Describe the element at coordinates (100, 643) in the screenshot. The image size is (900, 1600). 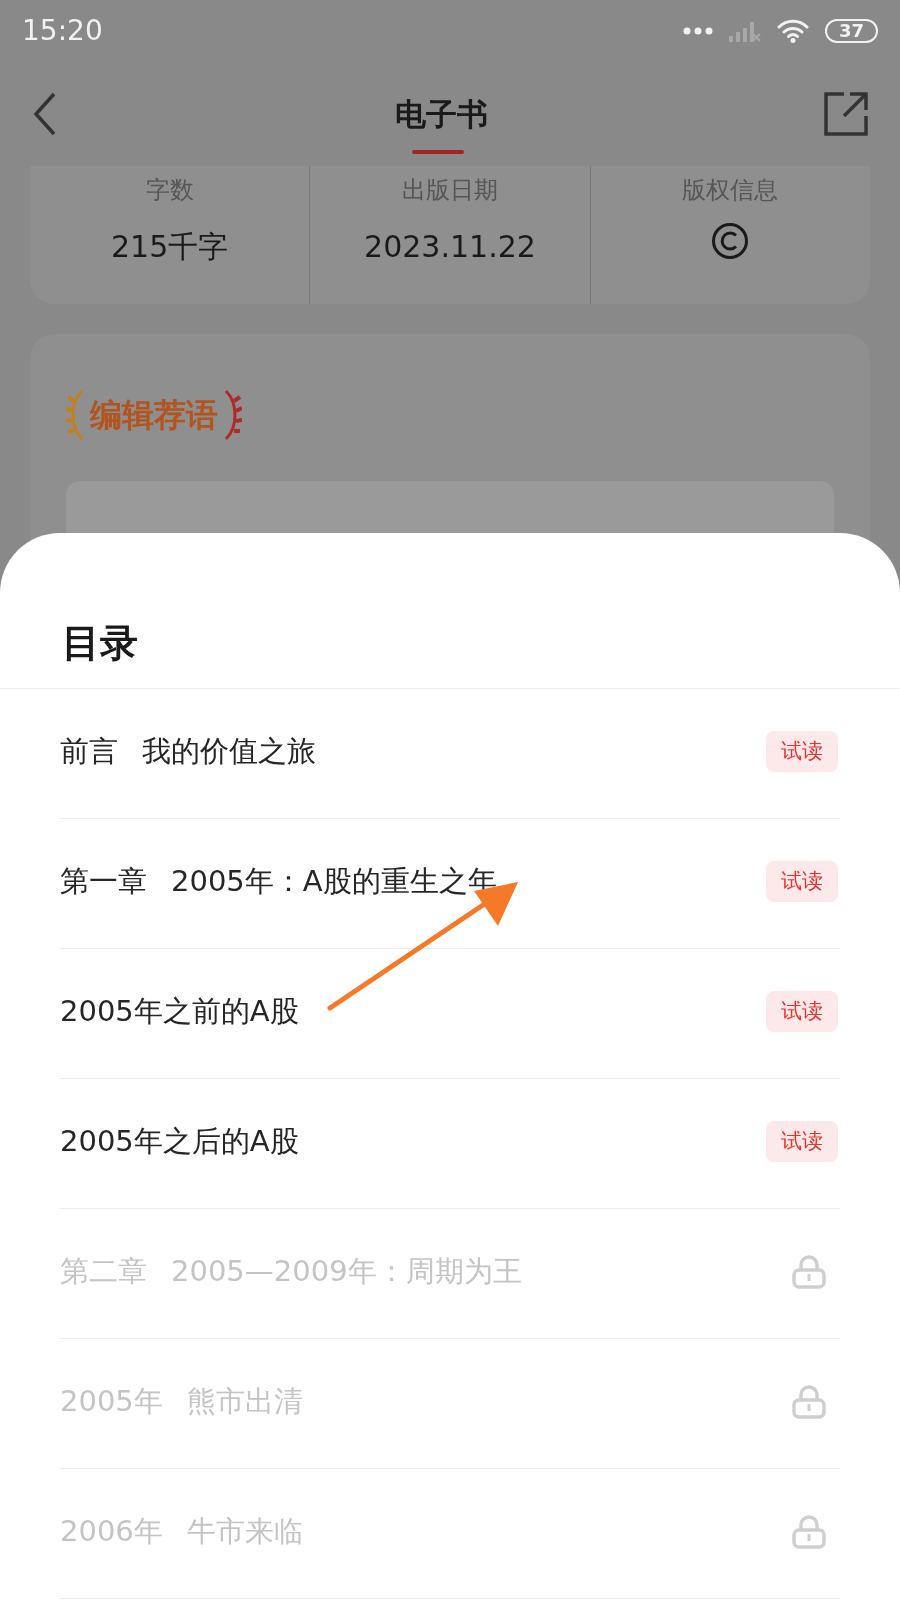
I see `sheet-title: 目录` at that location.